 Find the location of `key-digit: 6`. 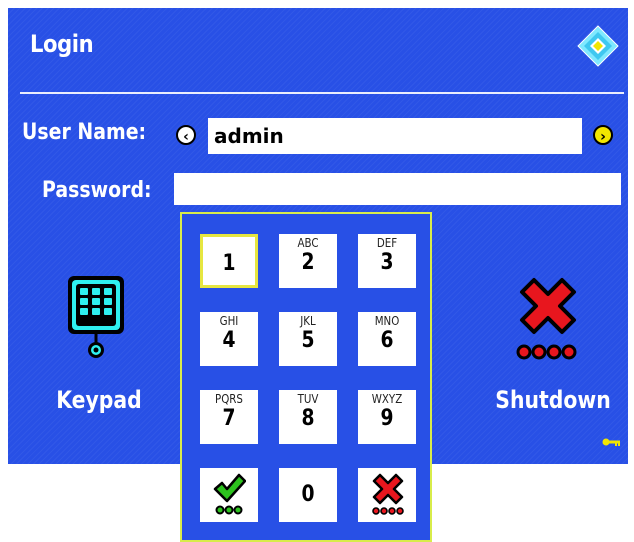

key-digit: 6 is located at coordinates (387, 340).